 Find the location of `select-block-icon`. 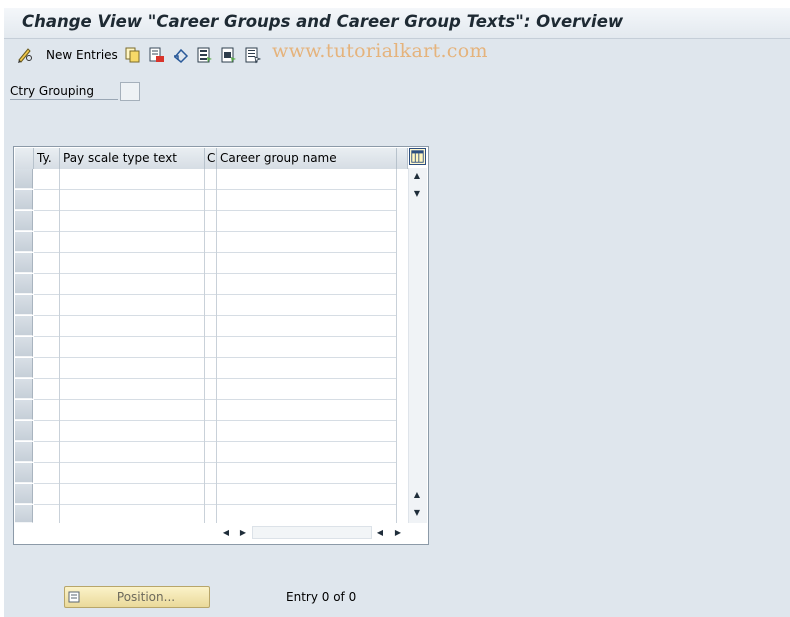

select-block-icon is located at coordinates (229, 55).